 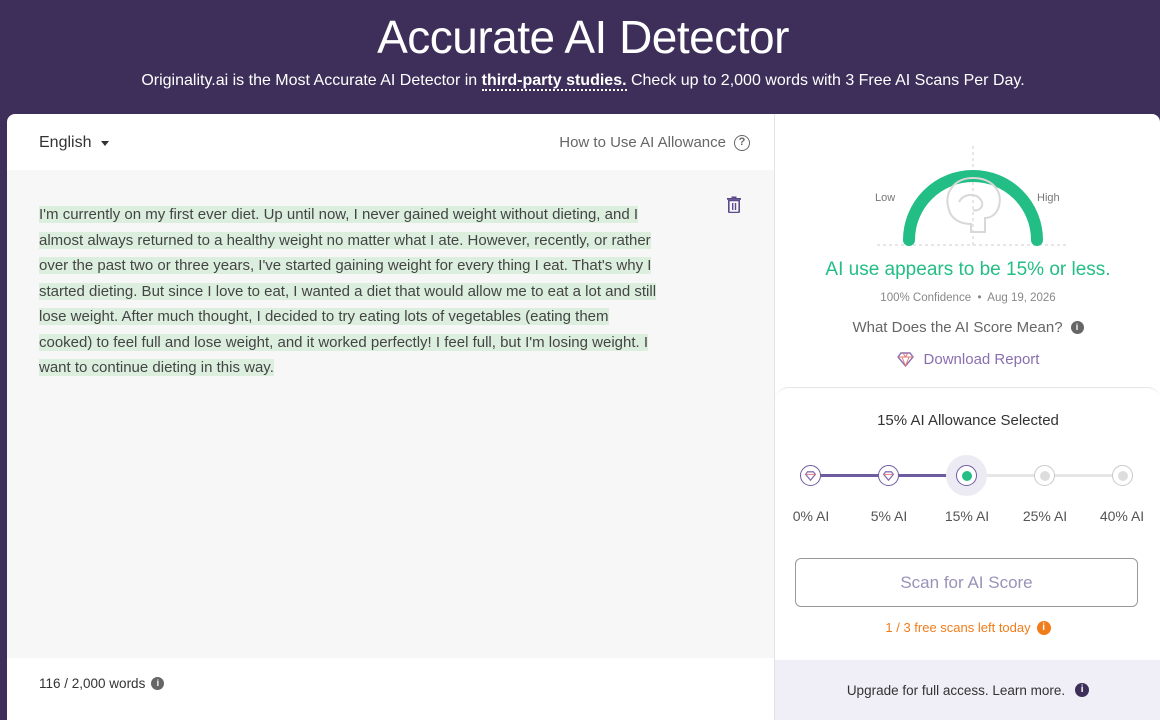 I want to click on score-meaning-label: What Does the AI Score Mean?, so click(x=957, y=327).